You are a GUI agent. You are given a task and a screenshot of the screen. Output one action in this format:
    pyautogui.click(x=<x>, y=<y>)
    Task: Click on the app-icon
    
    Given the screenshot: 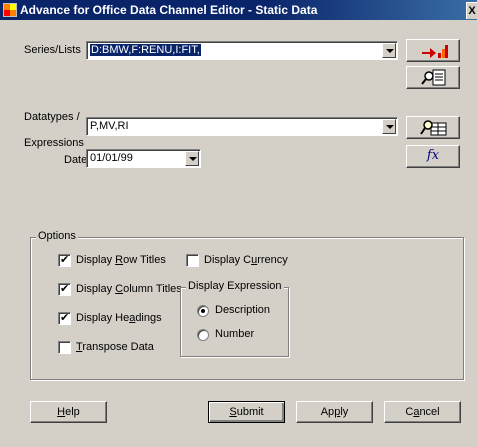 What is the action you would take?
    pyautogui.click(x=10, y=10)
    